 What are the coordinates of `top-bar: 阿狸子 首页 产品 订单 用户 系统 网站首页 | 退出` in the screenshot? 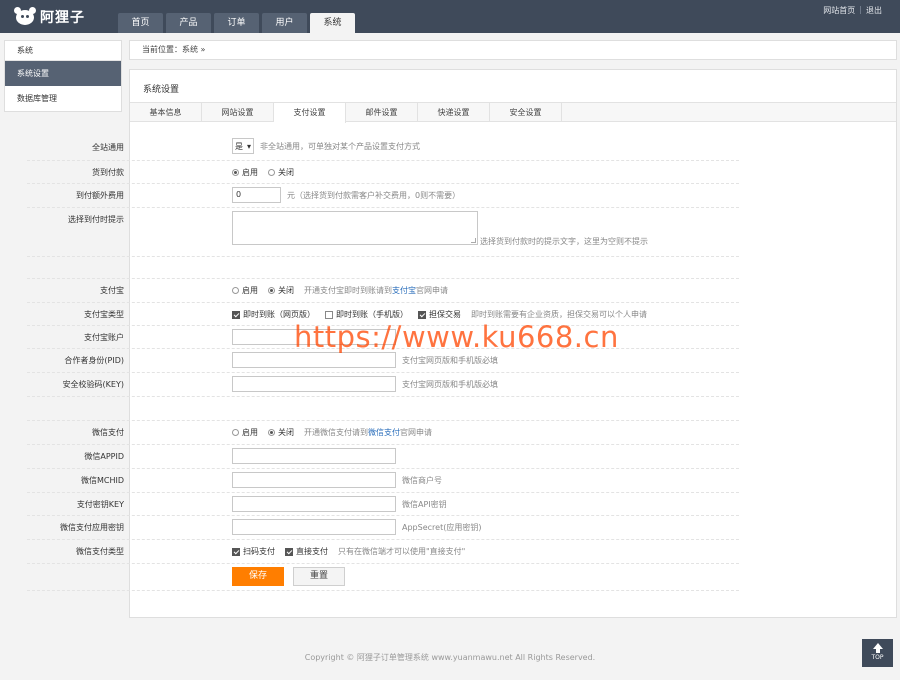 It's located at (450, 16).